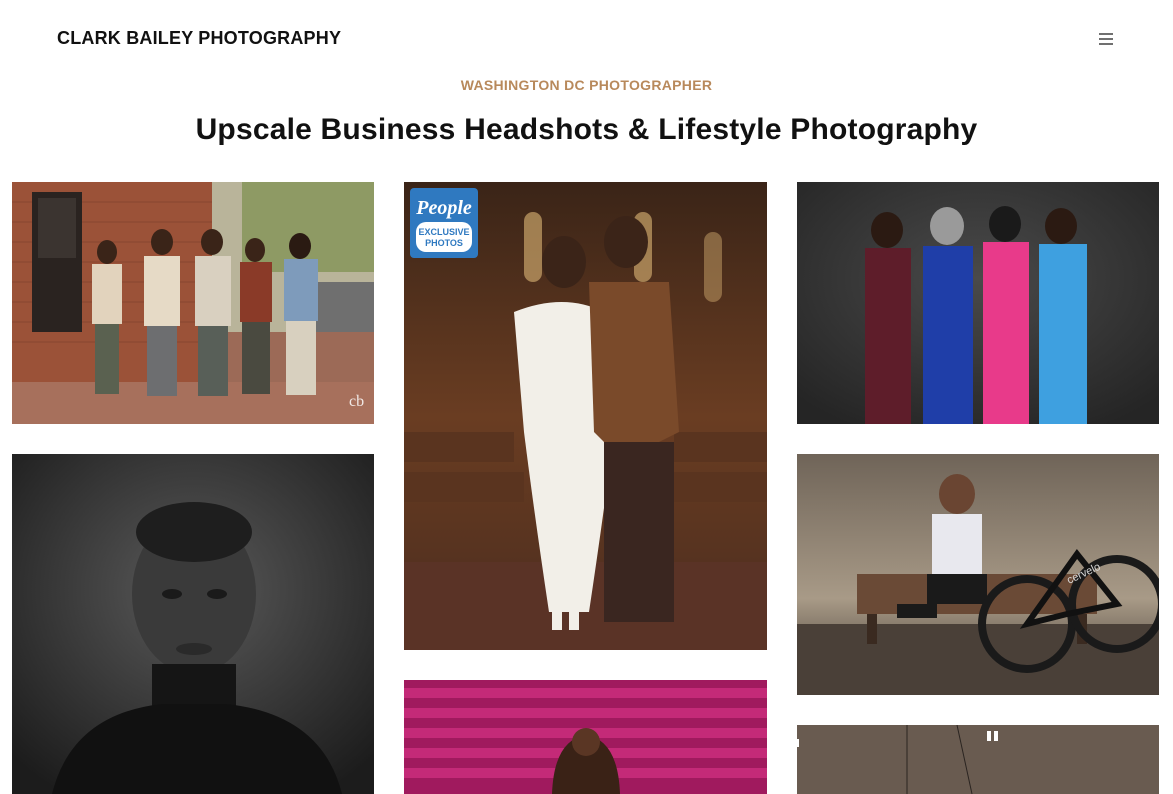 Image resolution: width=1173 pixels, height=794 pixels. What do you see at coordinates (586, 39) in the screenshot?
I see `site-header: CLARK BAILEY PHOTOGRAPHY` at bounding box center [586, 39].